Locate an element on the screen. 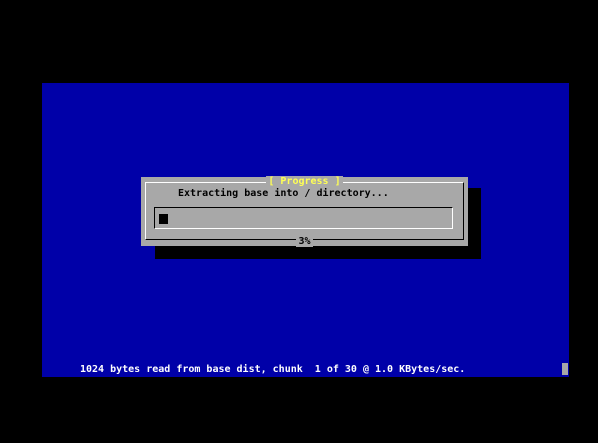 The width and height of the screenshot is (598, 443). block-cursor-icon is located at coordinates (565, 369).